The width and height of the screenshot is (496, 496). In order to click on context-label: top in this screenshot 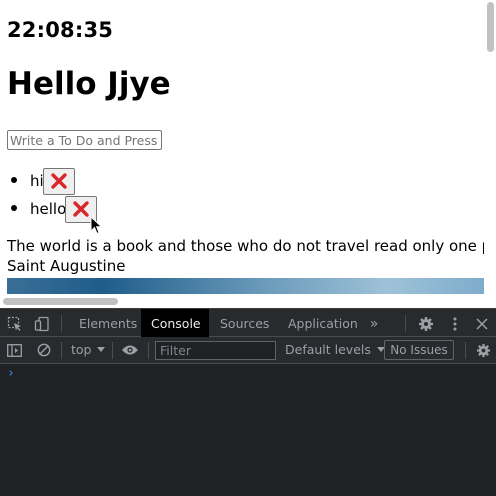, I will do `click(81, 349)`.